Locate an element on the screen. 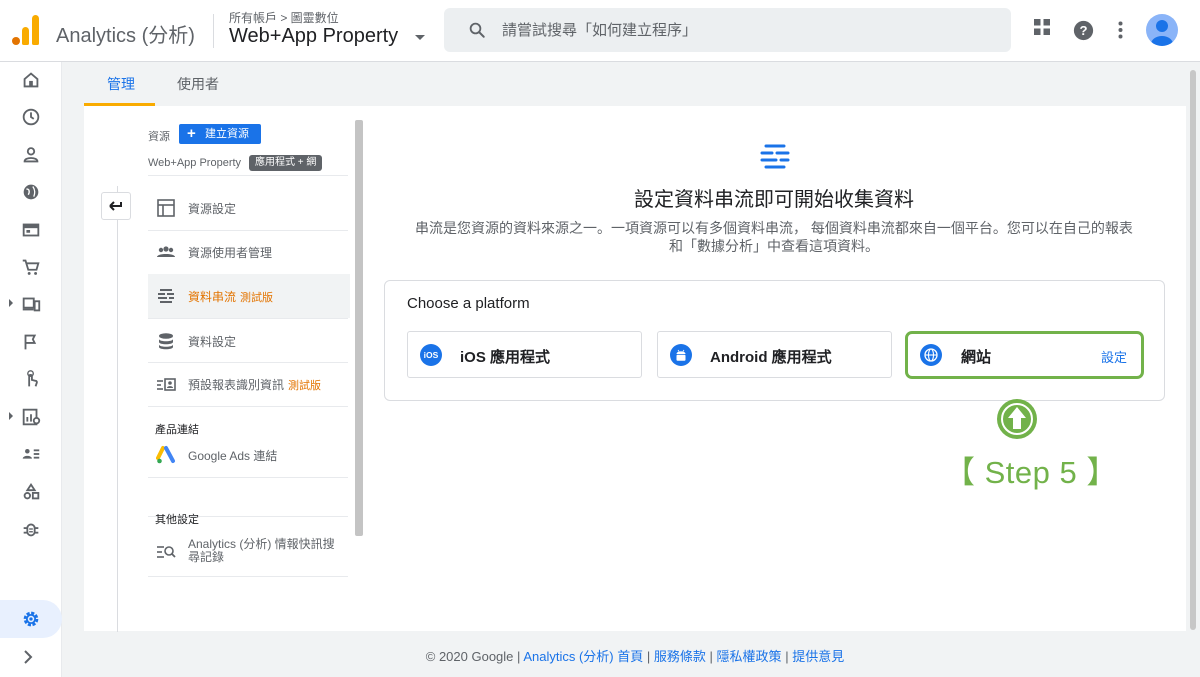 The height and width of the screenshot is (677, 1200). realtime-clock-icon is located at coordinates (31, 117).